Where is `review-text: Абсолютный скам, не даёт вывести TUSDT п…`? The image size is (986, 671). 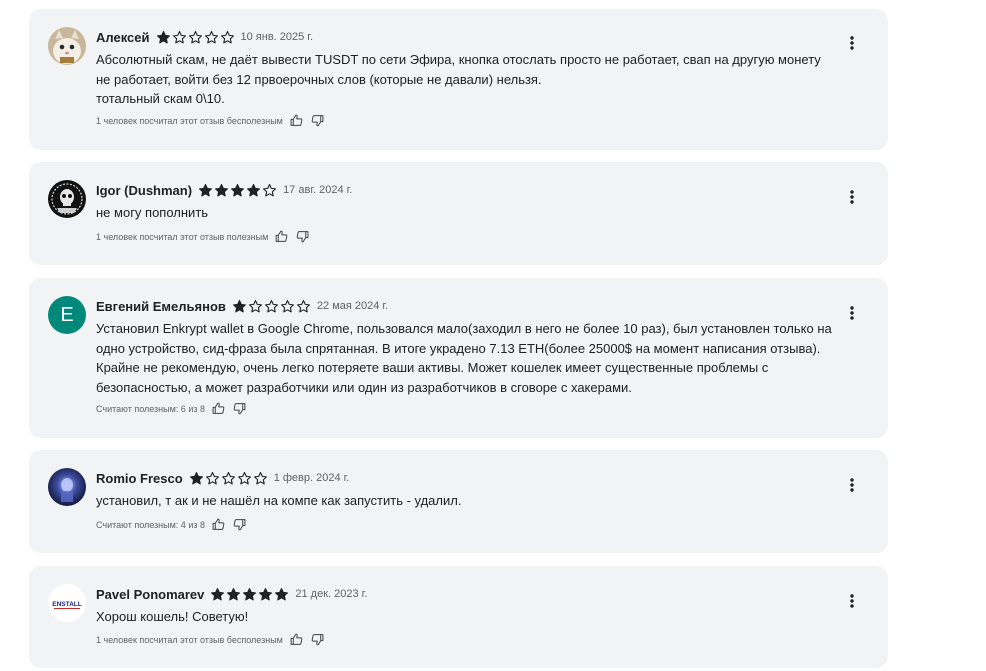 review-text: Абсолютный скам, не даёт вывести TUSDT п… is located at coordinates (466, 79).